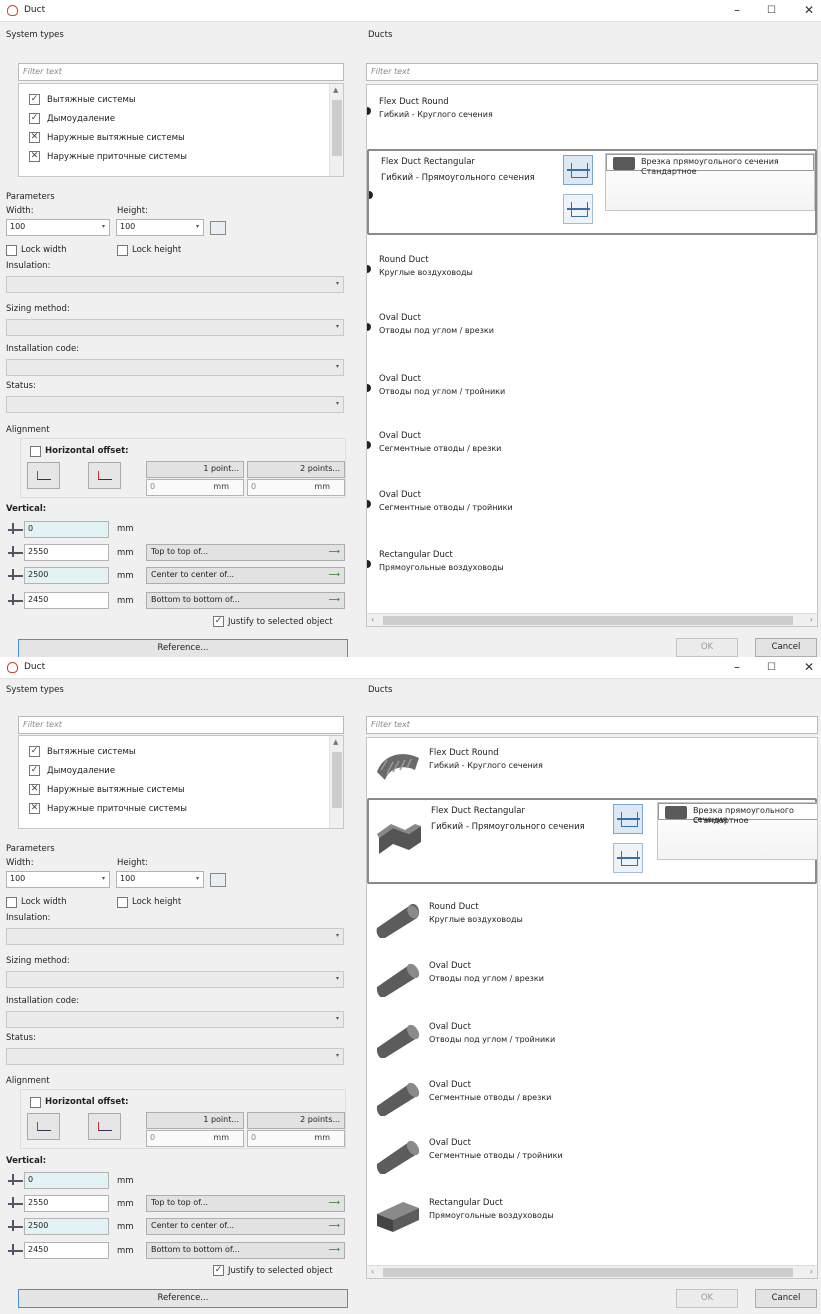 This screenshot has height=1314, width=821. I want to click on duct-item-round: Round Duct Круглые воздуховоды, so click(592, 923).